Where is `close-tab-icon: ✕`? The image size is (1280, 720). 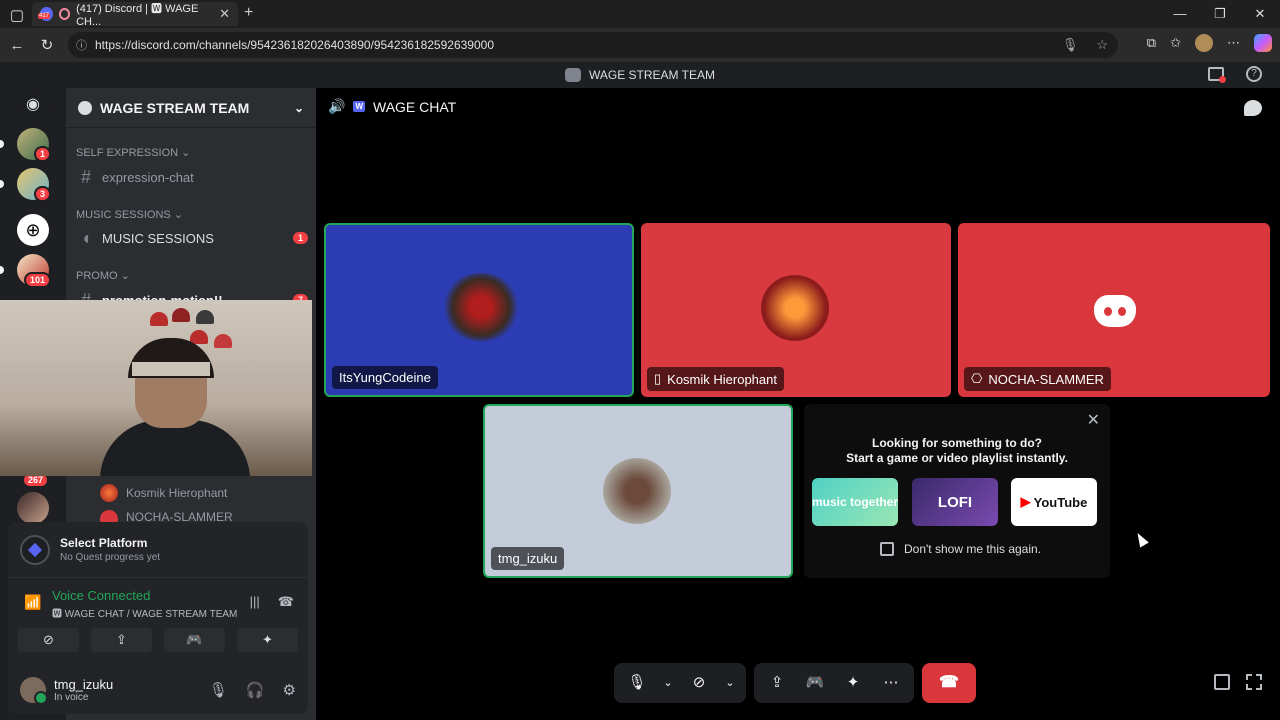
close-tab-icon: ✕ is located at coordinates (224, 14).